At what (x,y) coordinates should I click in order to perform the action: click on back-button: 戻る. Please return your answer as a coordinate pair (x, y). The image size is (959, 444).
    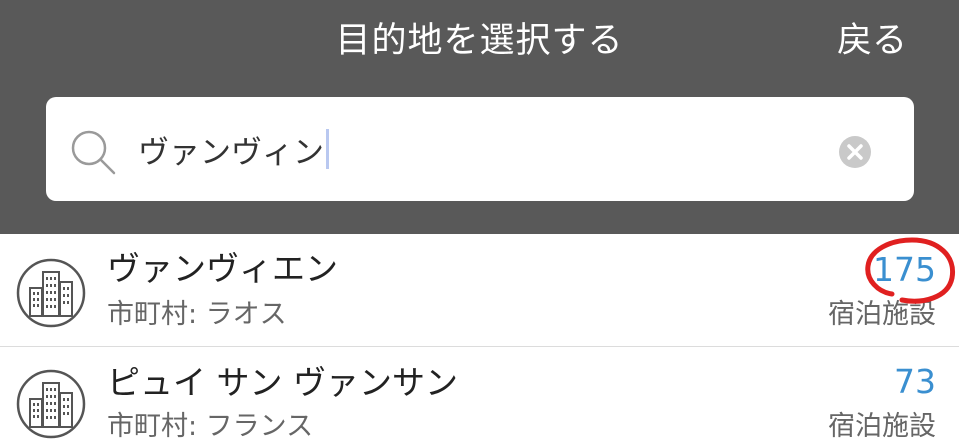
    Looking at the image, I should click on (872, 41).